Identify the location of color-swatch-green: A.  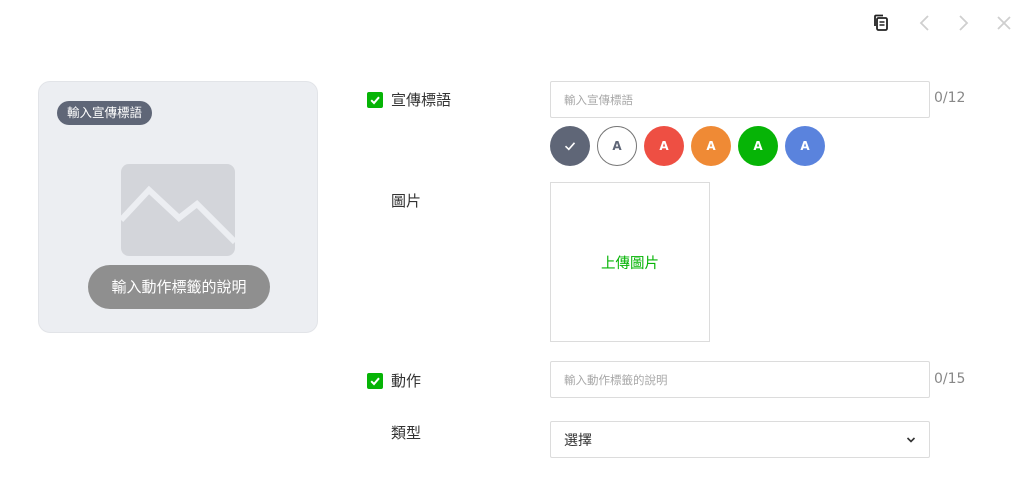
(758, 146).